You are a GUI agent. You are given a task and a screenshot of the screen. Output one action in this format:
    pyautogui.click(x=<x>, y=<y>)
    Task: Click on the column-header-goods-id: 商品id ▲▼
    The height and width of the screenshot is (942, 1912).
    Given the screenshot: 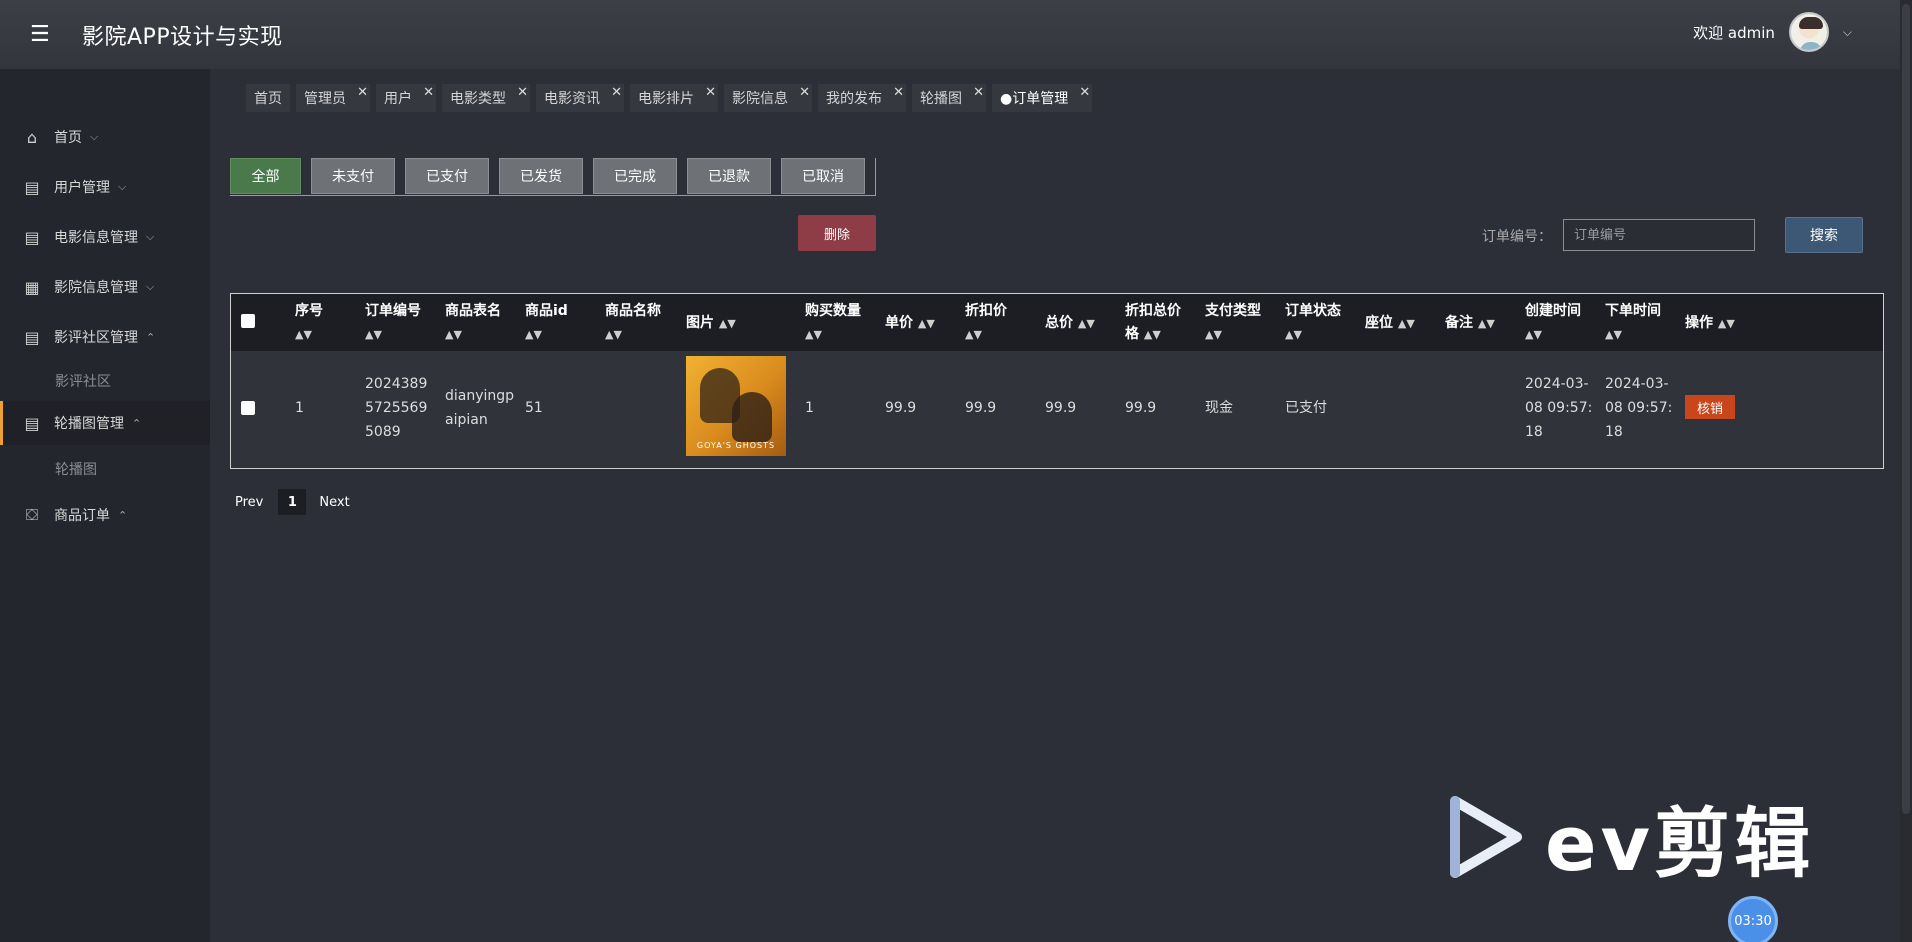 What is the action you would take?
    pyautogui.click(x=546, y=323)
    